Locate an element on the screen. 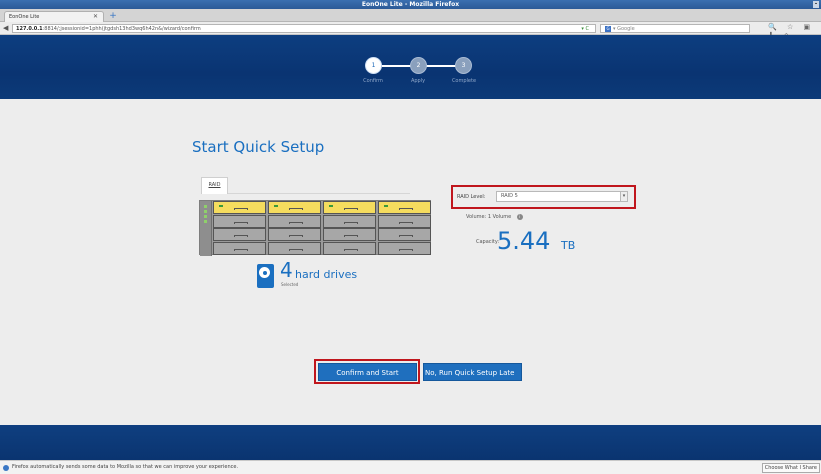  chevron-down-icon: ▾ is located at coordinates (623, 196).